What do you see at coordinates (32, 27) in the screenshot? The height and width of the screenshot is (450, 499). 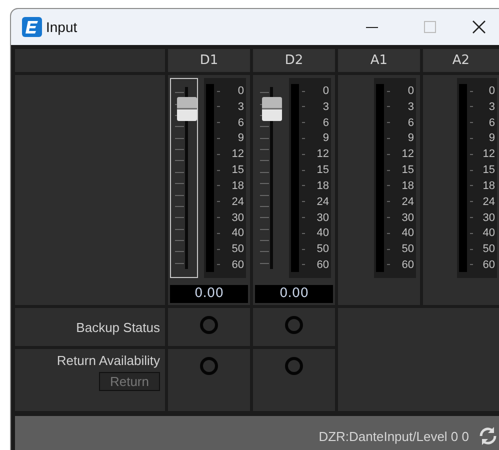 I see `app-logo-icon` at bounding box center [32, 27].